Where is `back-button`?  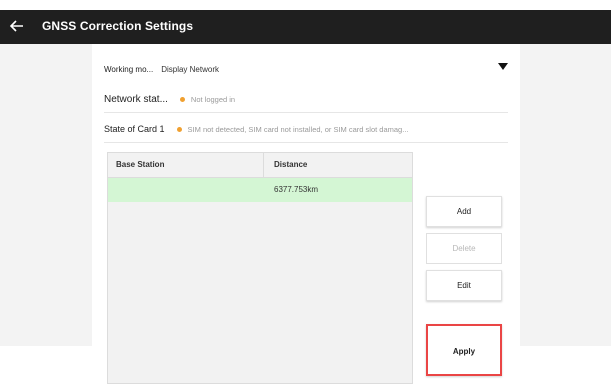 back-button is located at coordinates (17, 26).